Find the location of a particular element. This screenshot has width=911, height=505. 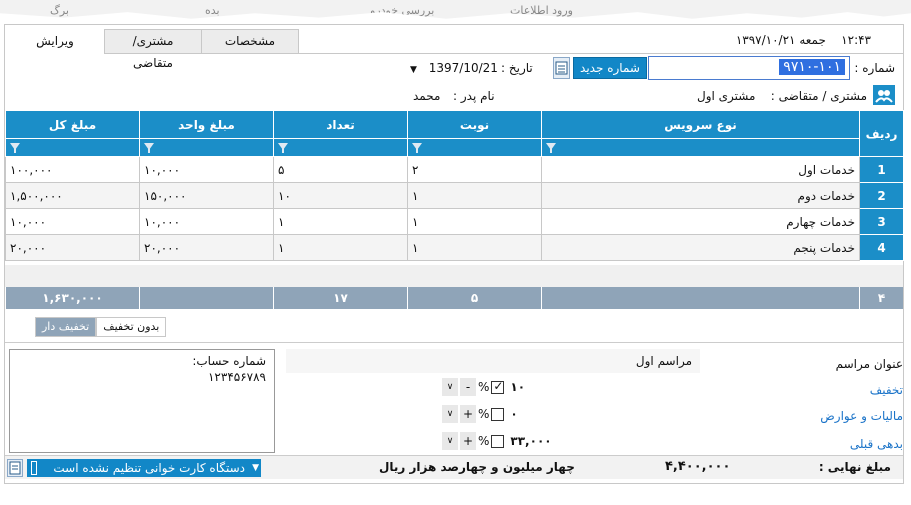

col-row: ردیف is located at coordinates (881, 133).